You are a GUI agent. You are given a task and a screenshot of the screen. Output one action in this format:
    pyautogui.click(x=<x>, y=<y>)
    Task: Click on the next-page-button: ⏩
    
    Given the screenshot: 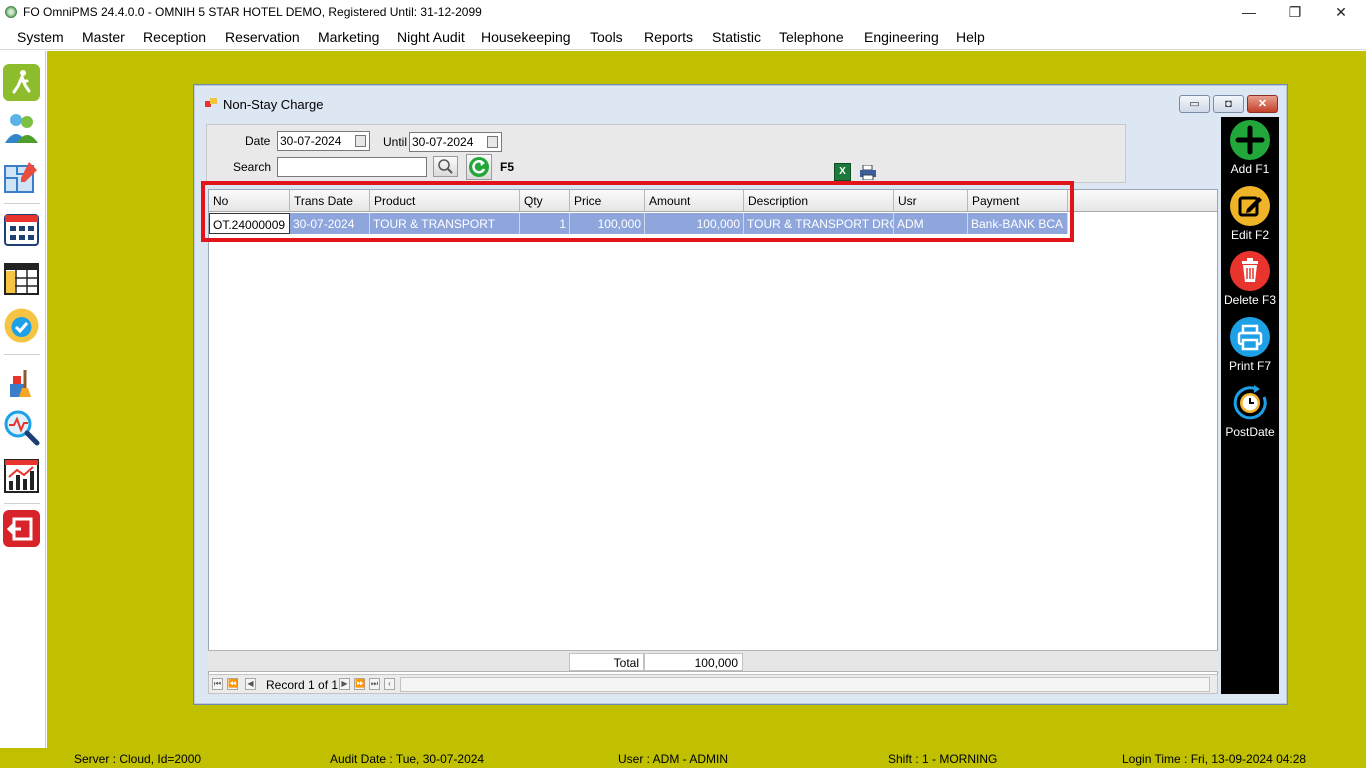 What is the action you would take?
    pyautogui.click(x=359, y=684)
    